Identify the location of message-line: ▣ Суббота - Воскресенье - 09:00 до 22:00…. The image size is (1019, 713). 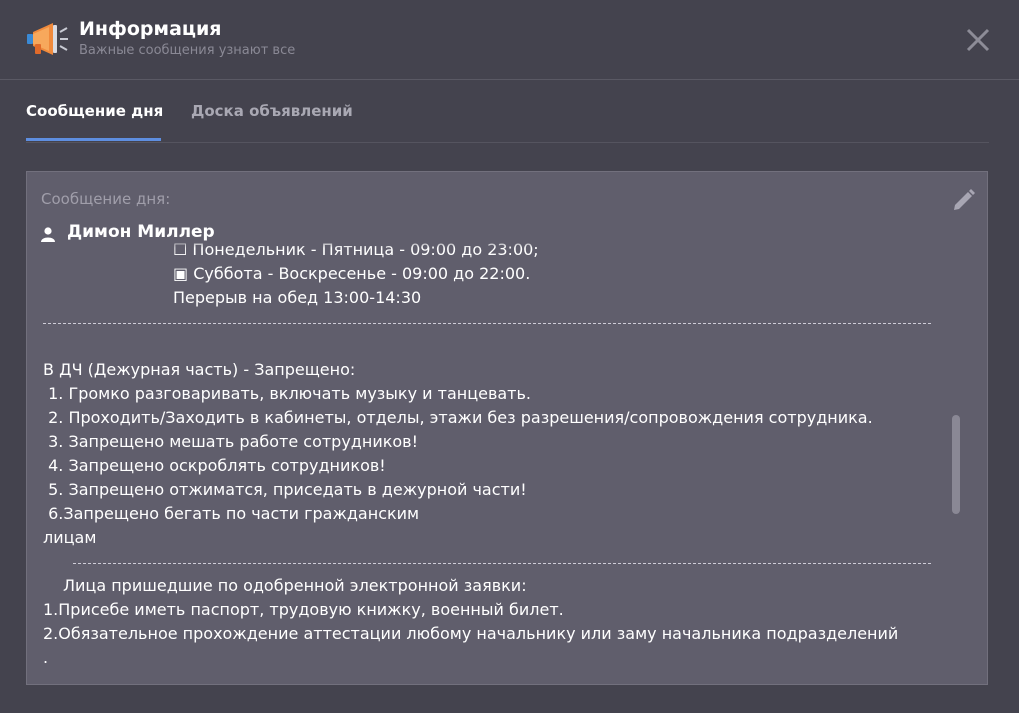
(352, 273).